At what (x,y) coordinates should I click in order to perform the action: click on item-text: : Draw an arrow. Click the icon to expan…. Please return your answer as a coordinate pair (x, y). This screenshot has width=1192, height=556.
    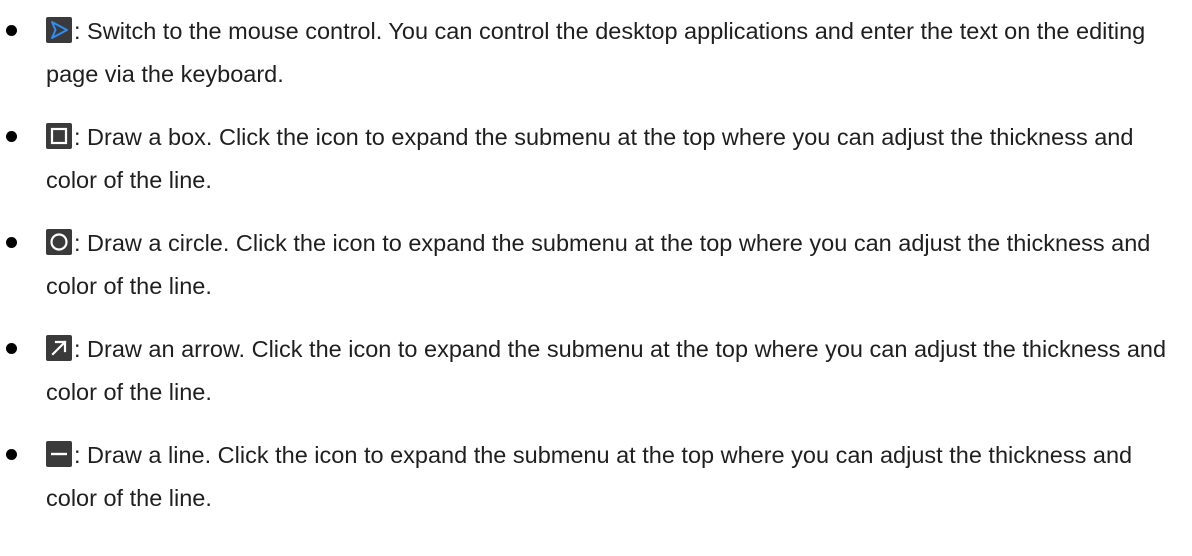
    Looking at the image, I should click on (606, 370).